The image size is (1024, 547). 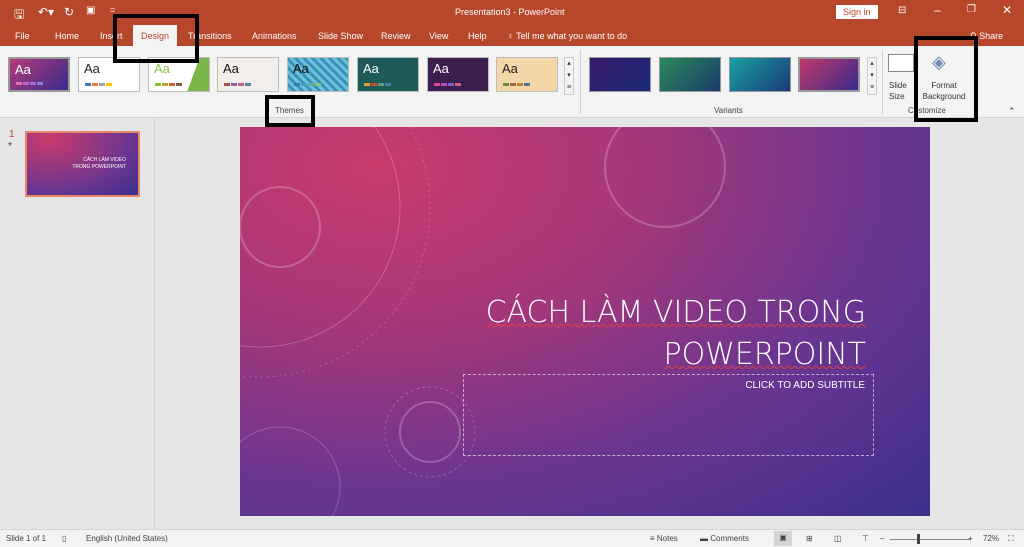 I want to click on window-title: Presentation3 - PowerPoint, so click(x=510, y=12).